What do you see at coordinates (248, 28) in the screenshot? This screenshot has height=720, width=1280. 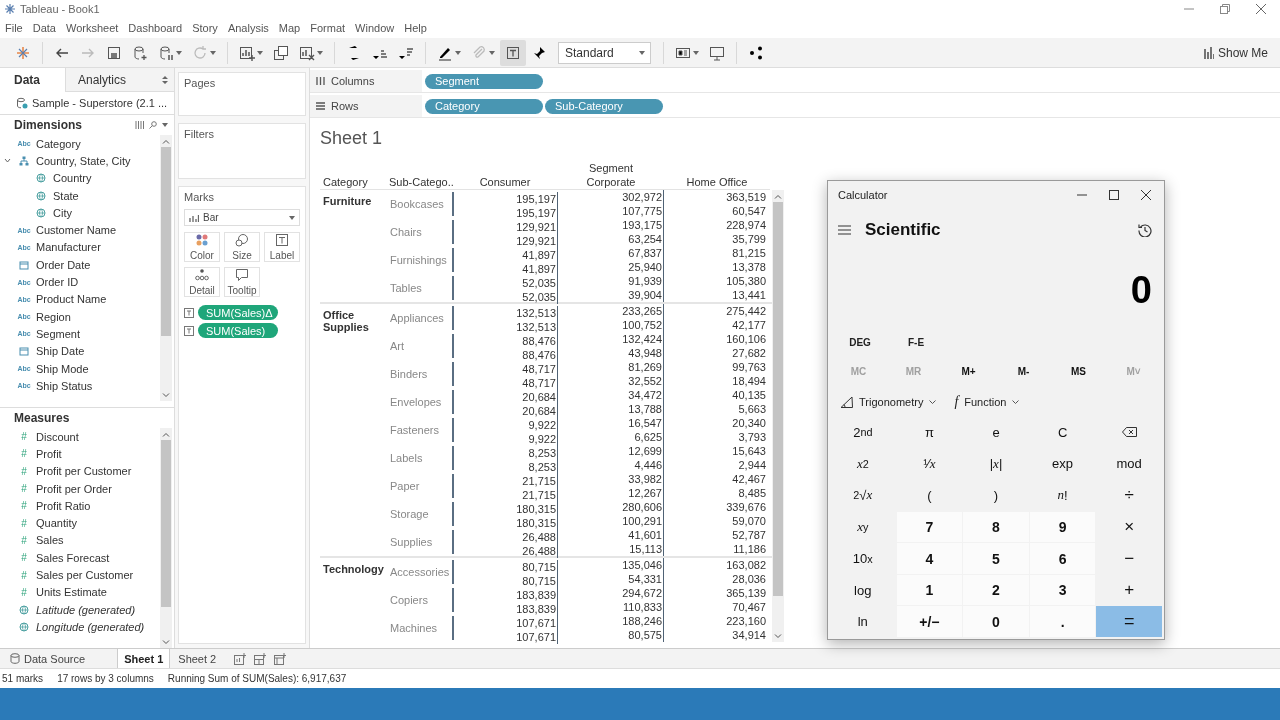 I see `menu-item: Analysis` at bounding box center [248, 28].